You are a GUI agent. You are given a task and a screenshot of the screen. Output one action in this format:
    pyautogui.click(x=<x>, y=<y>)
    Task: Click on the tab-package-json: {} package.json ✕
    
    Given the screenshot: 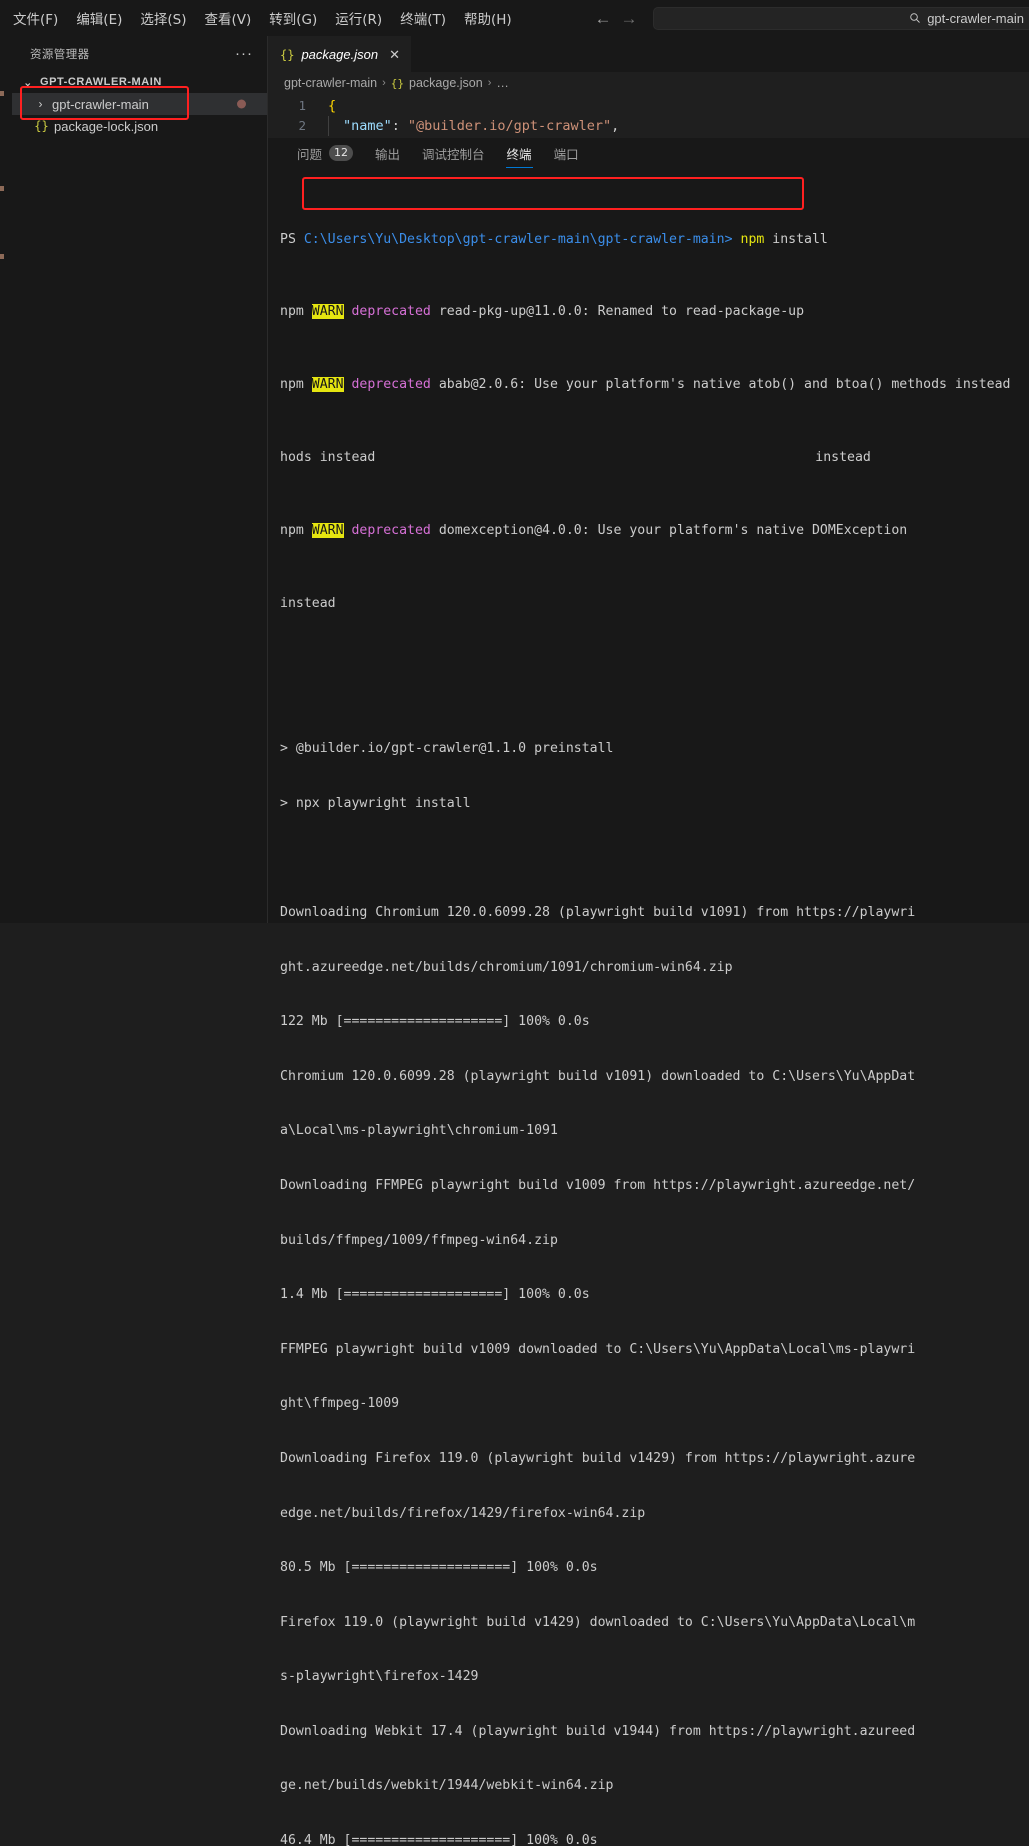 What is the action you would take?
    pyautogui.click(x=339, y=54)
    